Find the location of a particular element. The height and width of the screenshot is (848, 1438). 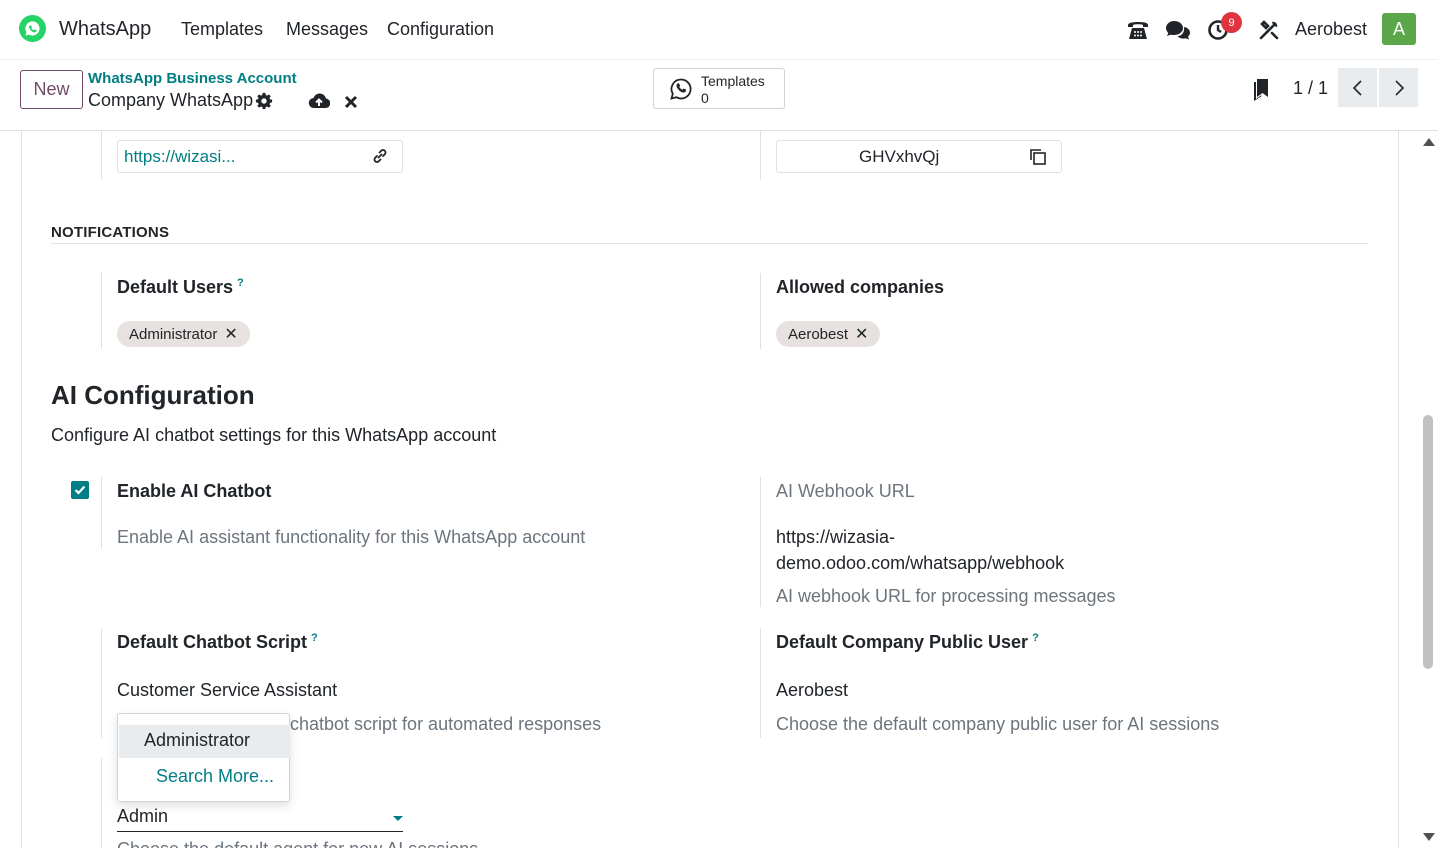

verify-token-value: GHVxhvQj is located at coordinates (899, 156).